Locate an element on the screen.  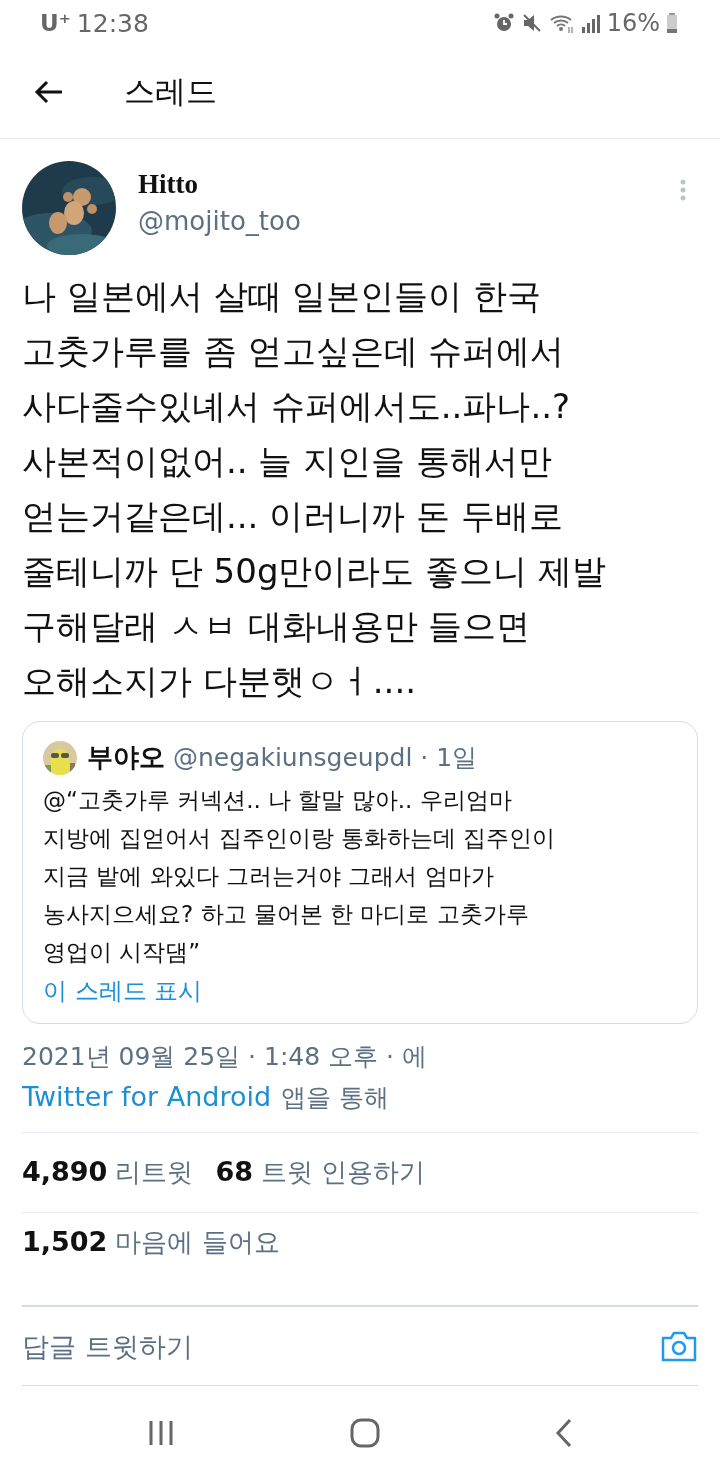
author-handle: @mojito_too is located at coordinates (408, 221).